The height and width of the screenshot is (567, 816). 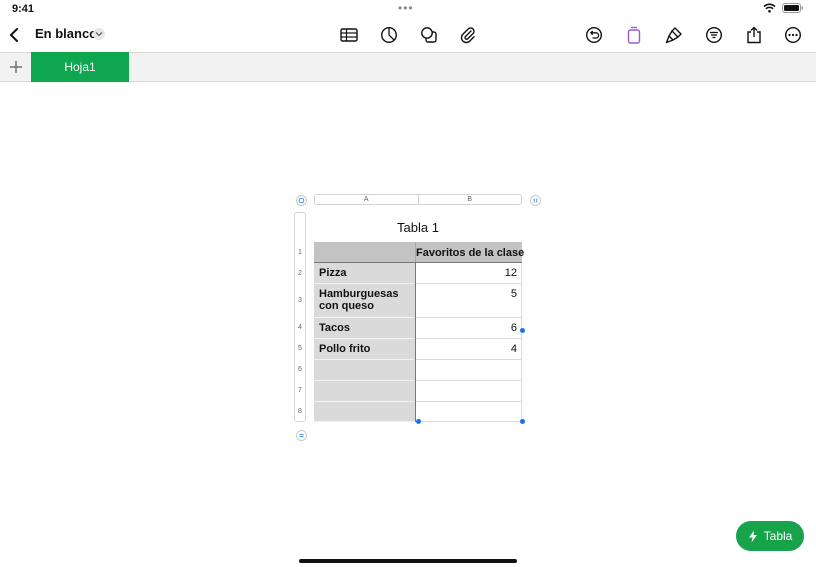 I want to click on row-number: 6, so click(x=300, y=369).